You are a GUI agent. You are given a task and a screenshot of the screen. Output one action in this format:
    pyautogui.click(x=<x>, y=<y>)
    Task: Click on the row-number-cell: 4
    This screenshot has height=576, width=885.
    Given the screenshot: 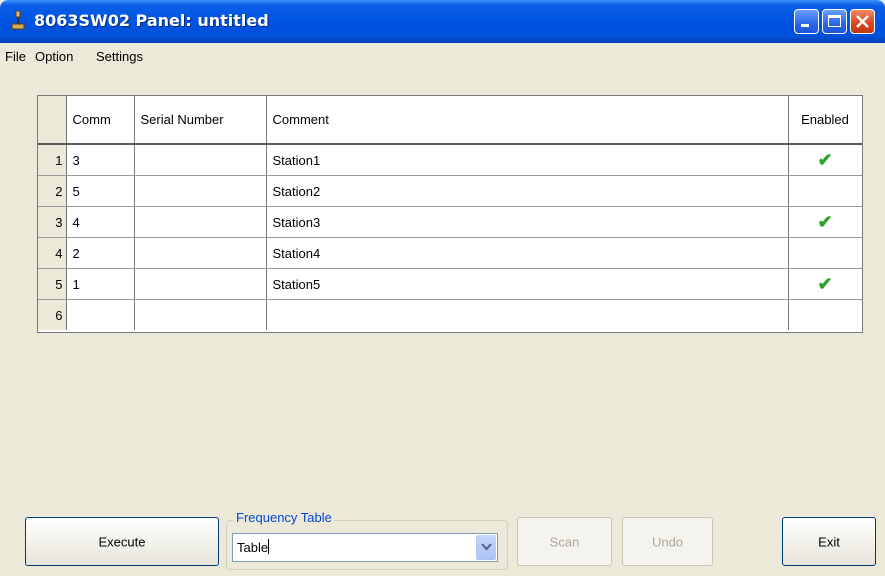 What is the action you would take?
    pyautogui.click(x=52, y=253)
    